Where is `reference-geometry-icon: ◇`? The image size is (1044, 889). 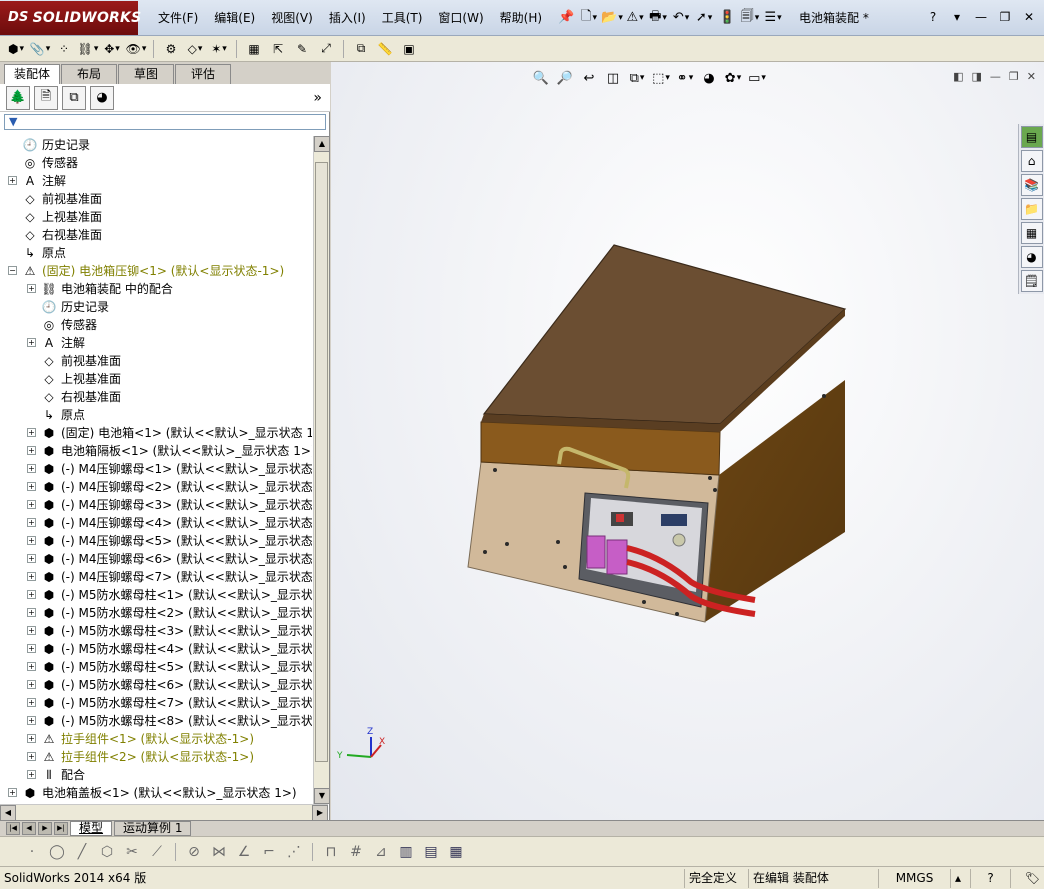 reference-geometry-icon: ◇ is located at coordinates (195, 49).